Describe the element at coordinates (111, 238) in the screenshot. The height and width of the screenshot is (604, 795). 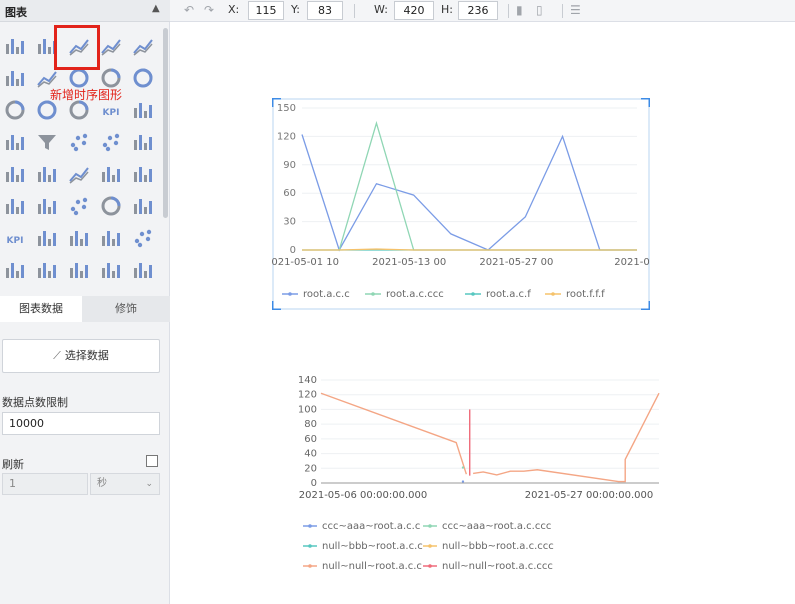
I see `matrix-icon` at that location.